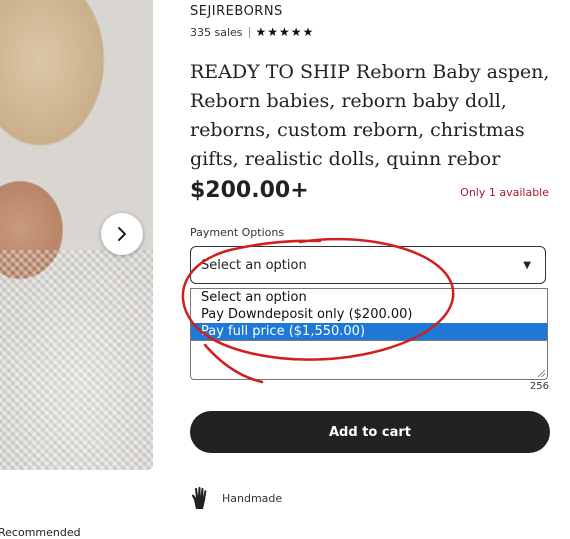 This screenshot has width=570, height=539. I want to click on resize-grip-icon, so click(541, 373).